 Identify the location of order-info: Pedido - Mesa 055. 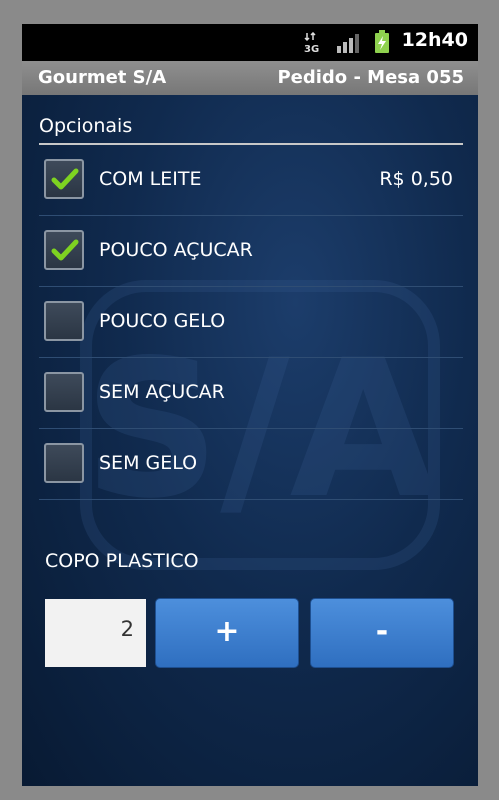
(370, 77).